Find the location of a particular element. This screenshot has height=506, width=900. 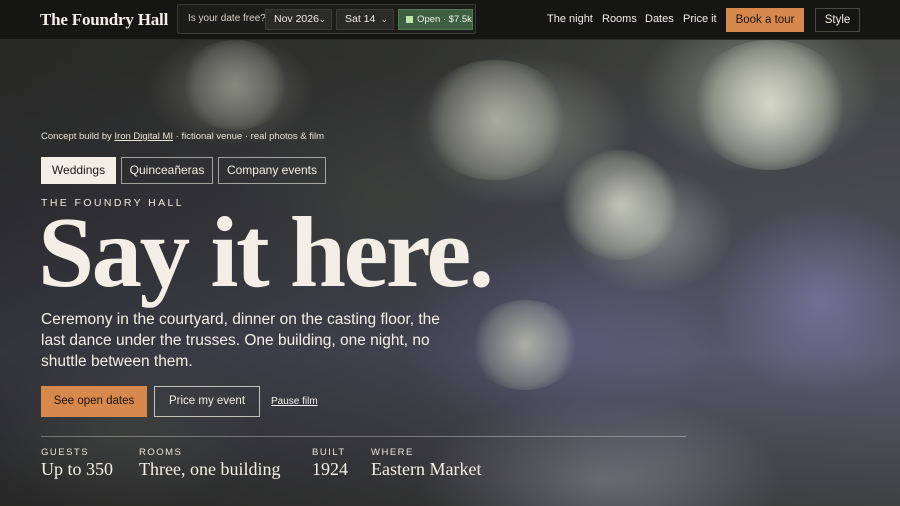

stat-guests: GUESTS Up to 350 is located at coordinates (77, 463).